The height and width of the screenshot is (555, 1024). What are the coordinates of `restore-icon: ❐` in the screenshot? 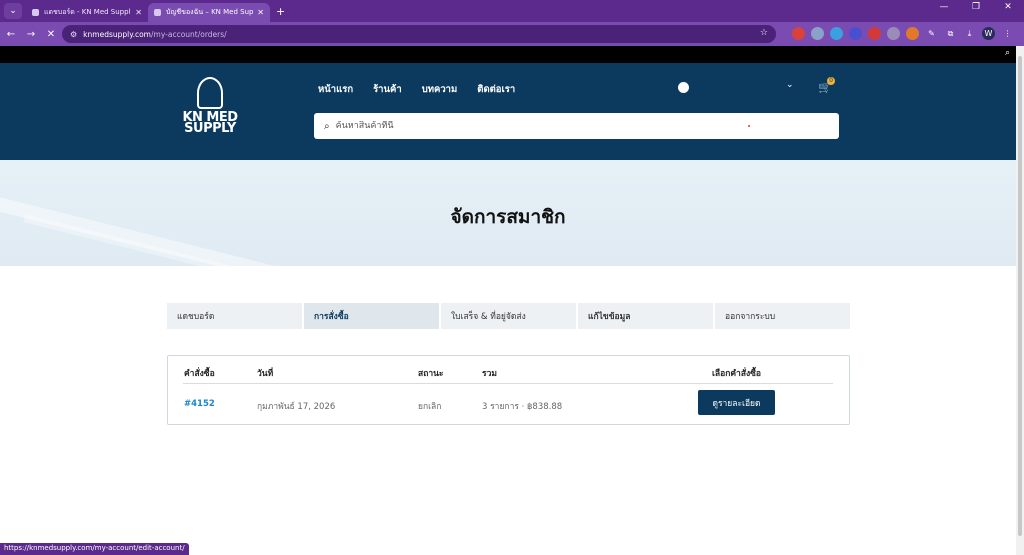 It's located at (976, 7).